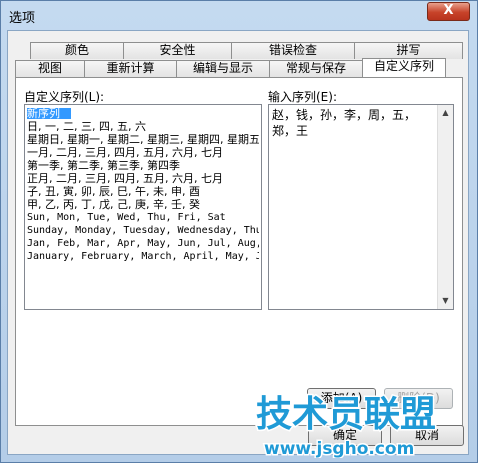  What do you see at coordinates (143, 191) in the screenshot?
I see `list-item: 子, 丑, 寅, 卯, 辰, 巳, 午, 未, 申, 酉` at bounding box center [143, 191].